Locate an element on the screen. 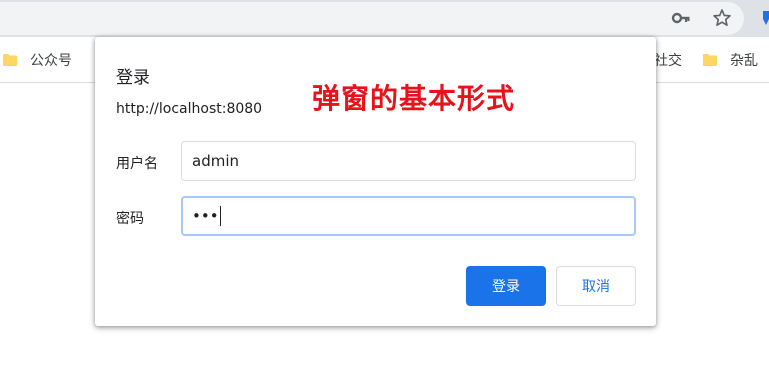  cancel-button: 取消 is located at coordinates (596, 286).